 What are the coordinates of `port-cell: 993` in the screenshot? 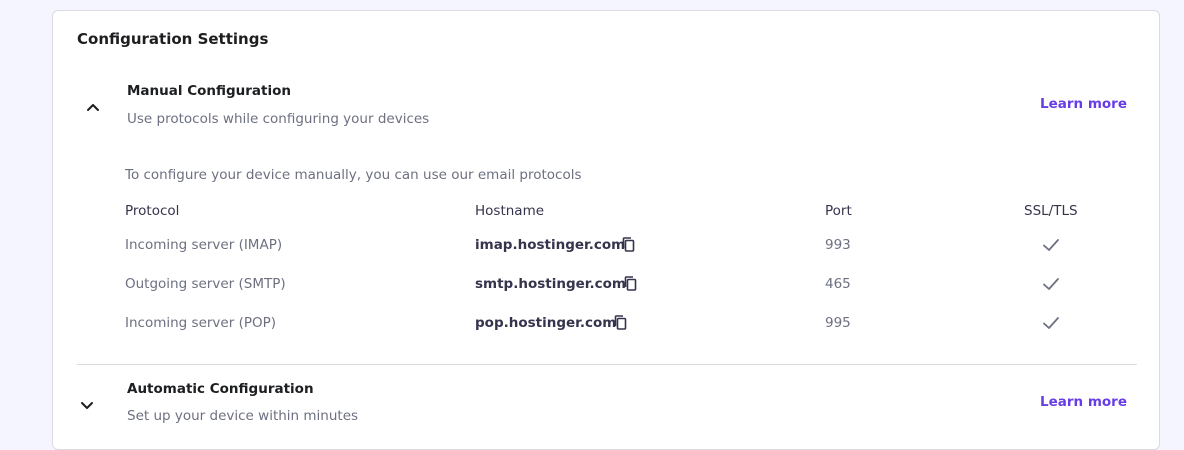 It's located at (838, 245).